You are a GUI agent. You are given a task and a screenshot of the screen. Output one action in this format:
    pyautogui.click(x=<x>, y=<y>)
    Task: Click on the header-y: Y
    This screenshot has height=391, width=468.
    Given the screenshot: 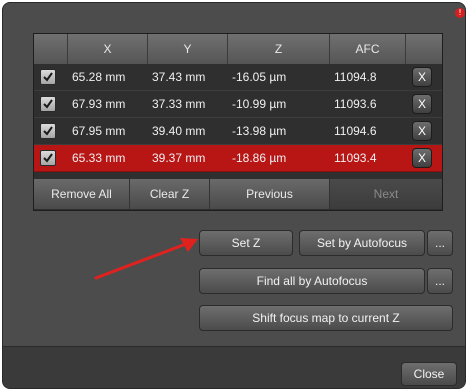 What is the action you would take?
    pyautogui.click(x=188, y=49)
    